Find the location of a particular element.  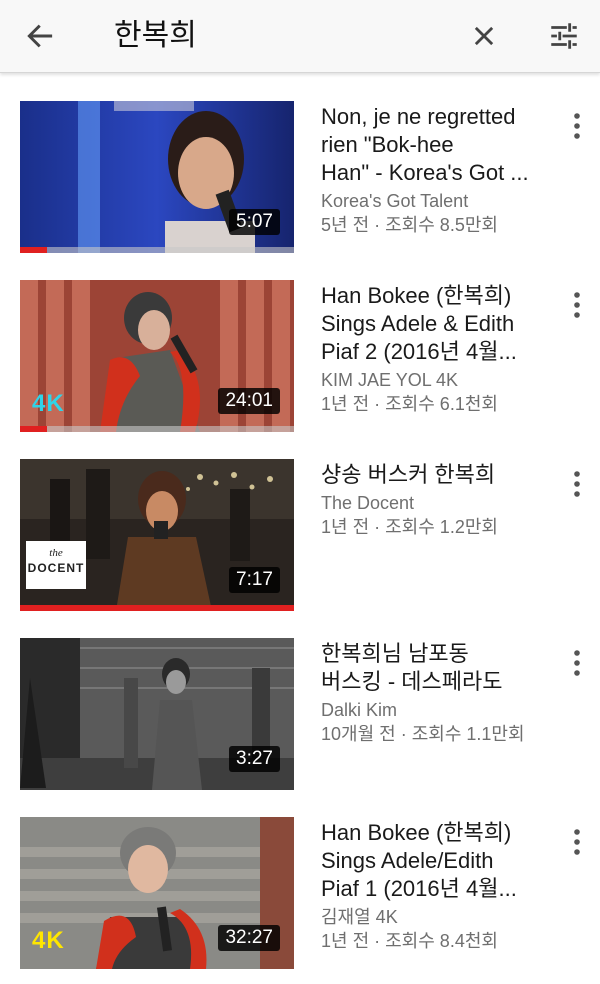

arrow-left-icon is located at coordinates (40, 36).